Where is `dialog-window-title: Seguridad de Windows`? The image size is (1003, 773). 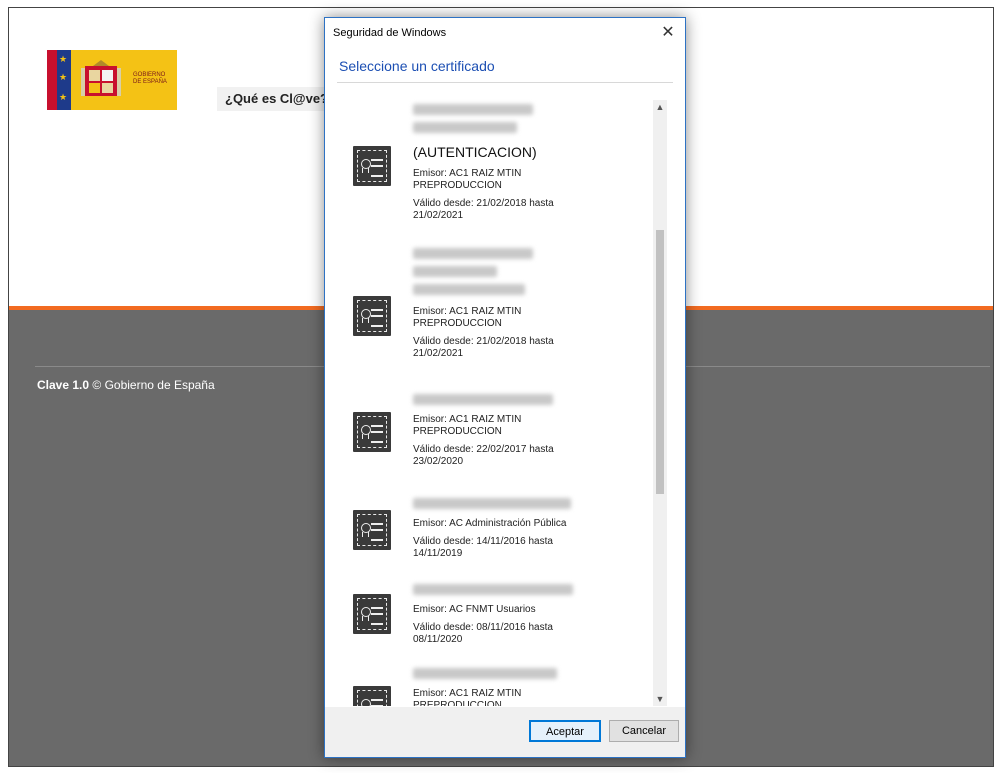 dialog-window-title: Seguridad de Windows is located at coordinates (390, 33).